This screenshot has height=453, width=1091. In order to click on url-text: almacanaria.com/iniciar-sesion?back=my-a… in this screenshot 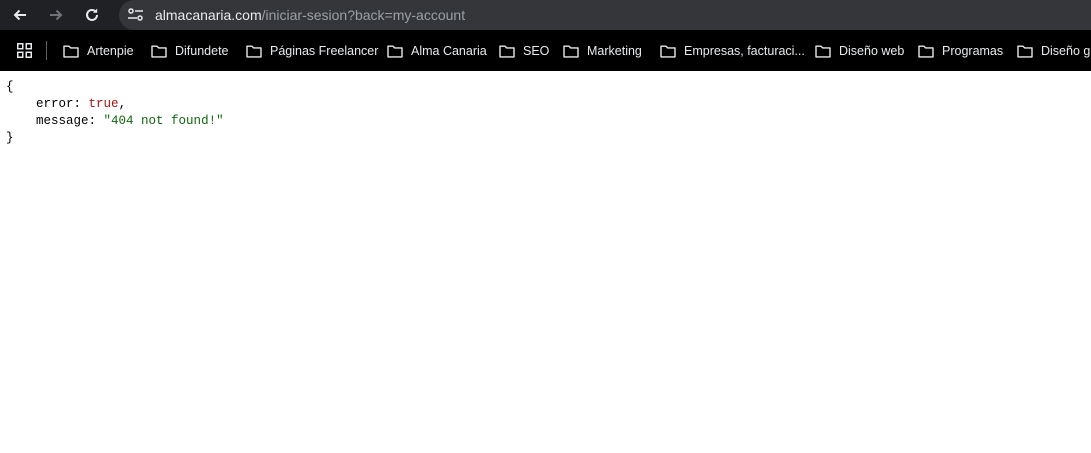, I will do `click(310, 15)`.